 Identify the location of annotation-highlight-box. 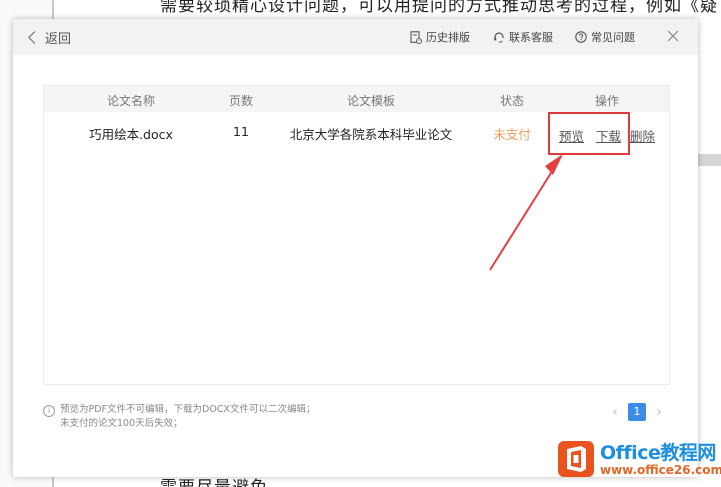
(589, 133).